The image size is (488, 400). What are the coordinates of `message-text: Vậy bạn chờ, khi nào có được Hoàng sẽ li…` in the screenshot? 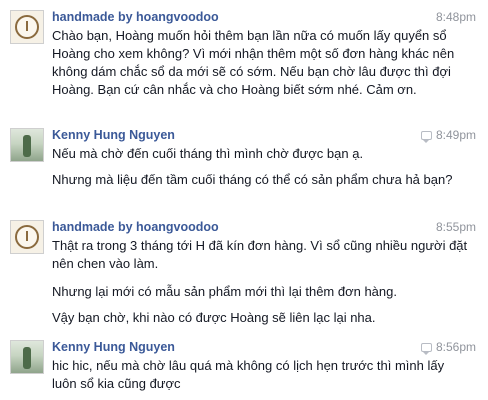 It's located at (214, 317).